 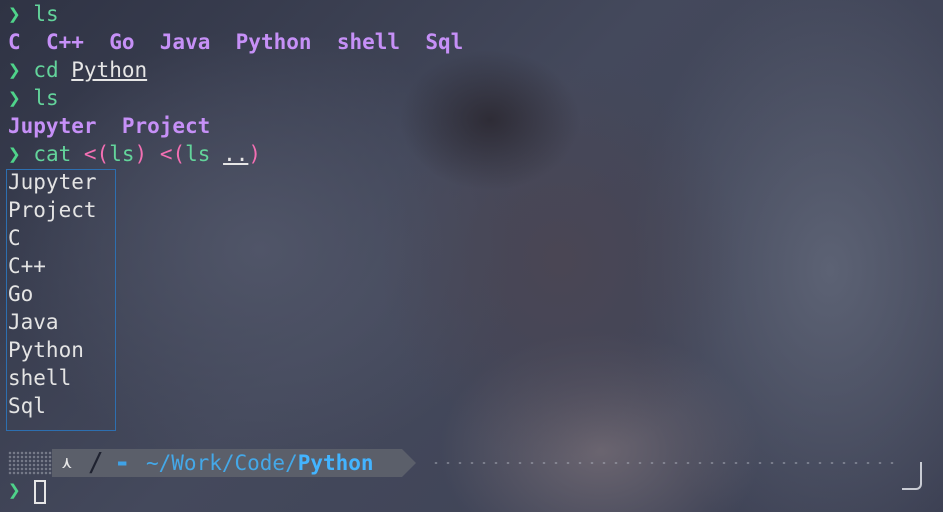 What do you see at coordinates (471, 469) in the screenshot?
I see `prompt-status-bar: ⋏ / ▬ ~/Work/Code/Python` at bounding box center [471, 469].